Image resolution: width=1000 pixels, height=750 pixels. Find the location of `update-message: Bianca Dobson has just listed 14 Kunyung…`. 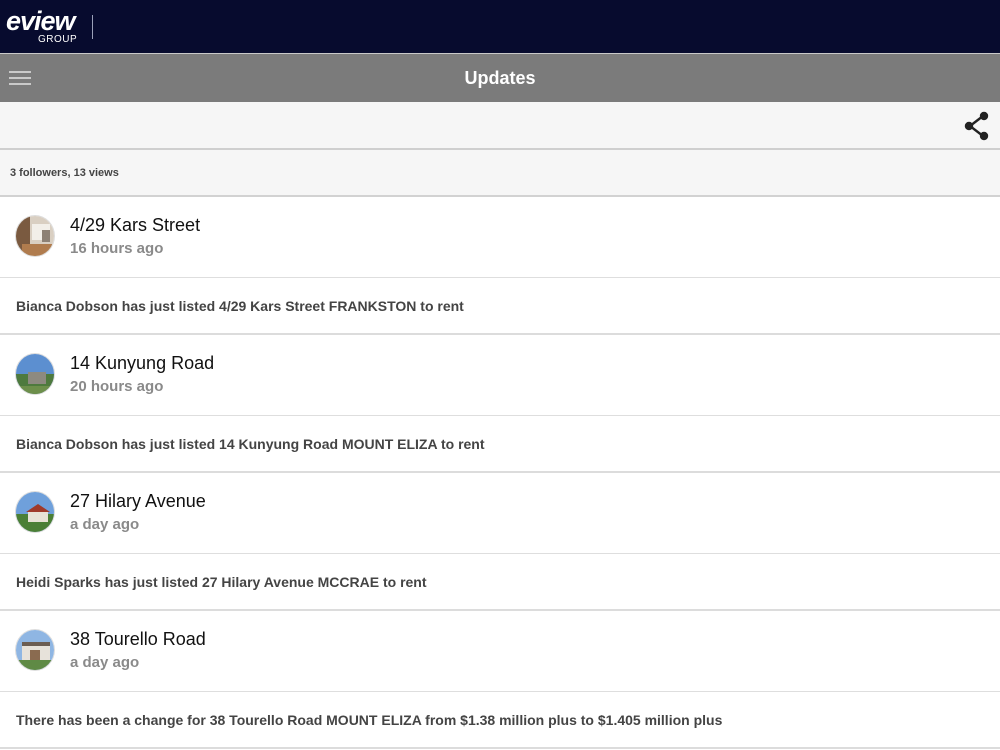

update-message: Bianca Dobson has just listed 14 Kunyung… is located at coordinates (500, 444).